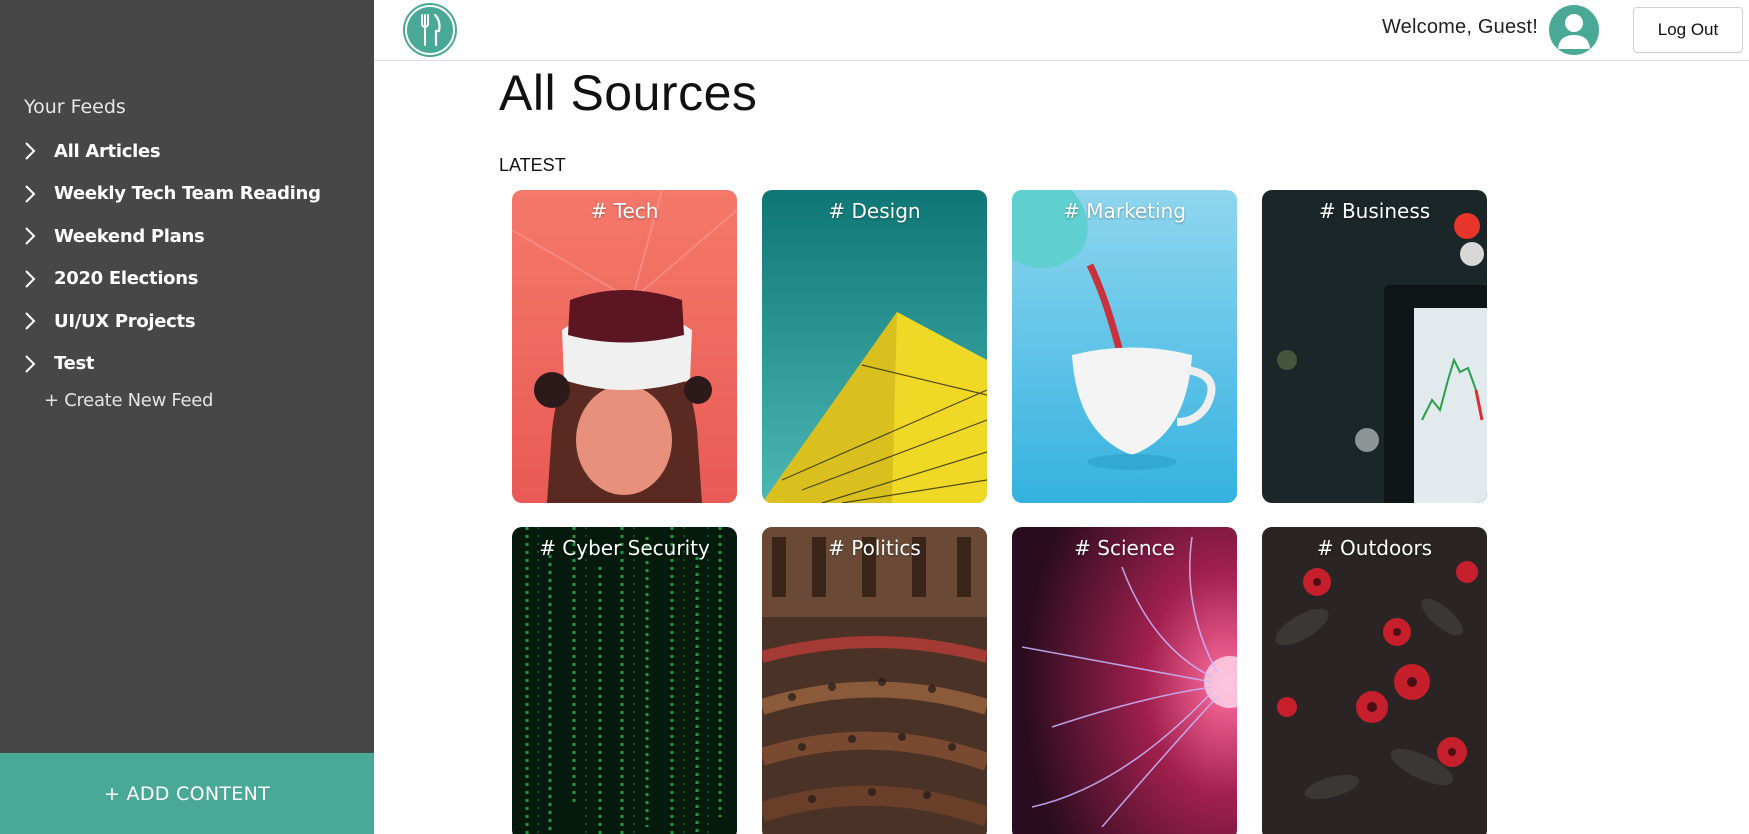 Image resolution: width=1749 pixels, height=834 pixels. I want to click on politics-parliament-image, so click(874, 680).